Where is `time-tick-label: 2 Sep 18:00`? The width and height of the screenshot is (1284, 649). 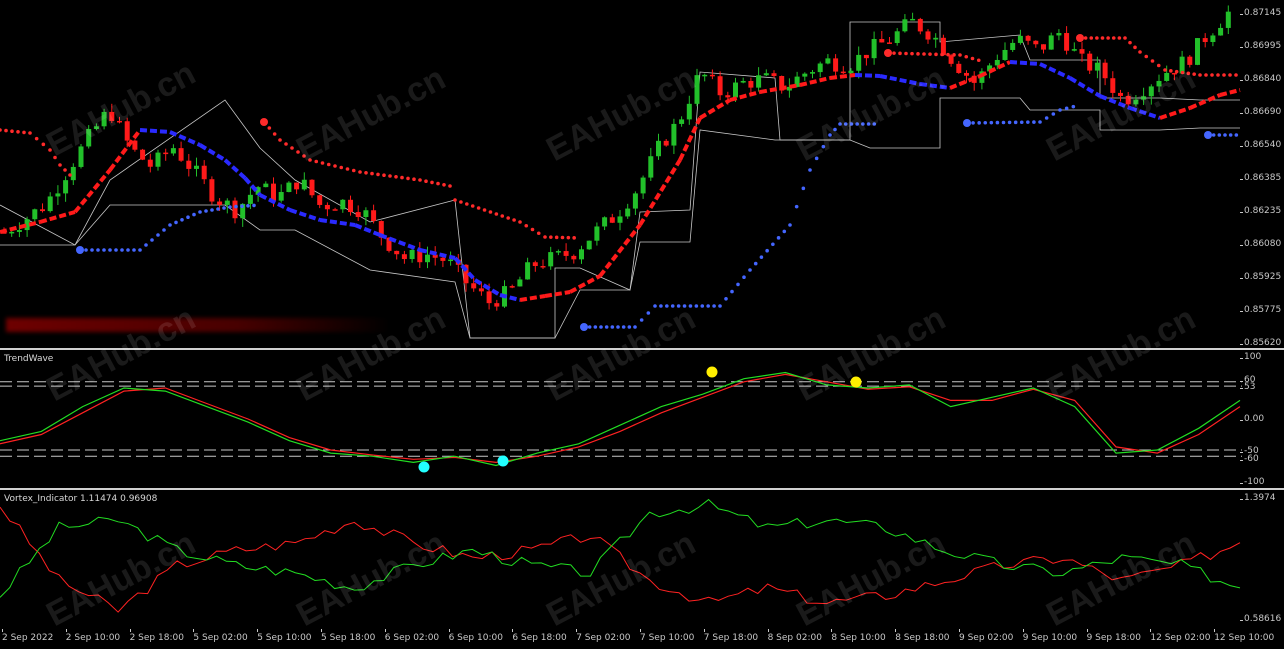 time-tick-label: 2 Sep 18:00 is located at coordinates (156, 636).